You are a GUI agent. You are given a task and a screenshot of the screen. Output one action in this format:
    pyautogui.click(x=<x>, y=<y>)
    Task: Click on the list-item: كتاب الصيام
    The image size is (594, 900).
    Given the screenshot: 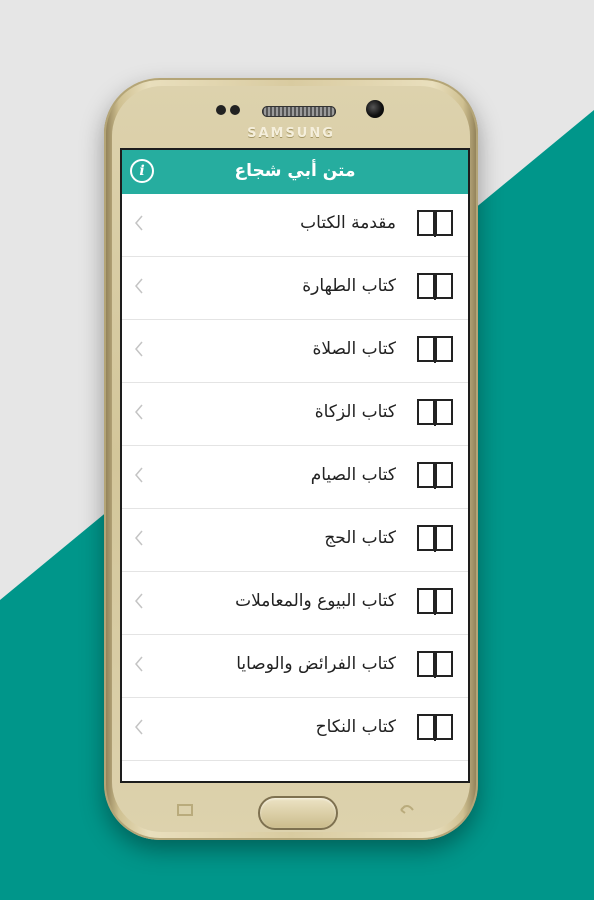 What is the action you would take?
    pyautogui.click(x=295, y=477)
    